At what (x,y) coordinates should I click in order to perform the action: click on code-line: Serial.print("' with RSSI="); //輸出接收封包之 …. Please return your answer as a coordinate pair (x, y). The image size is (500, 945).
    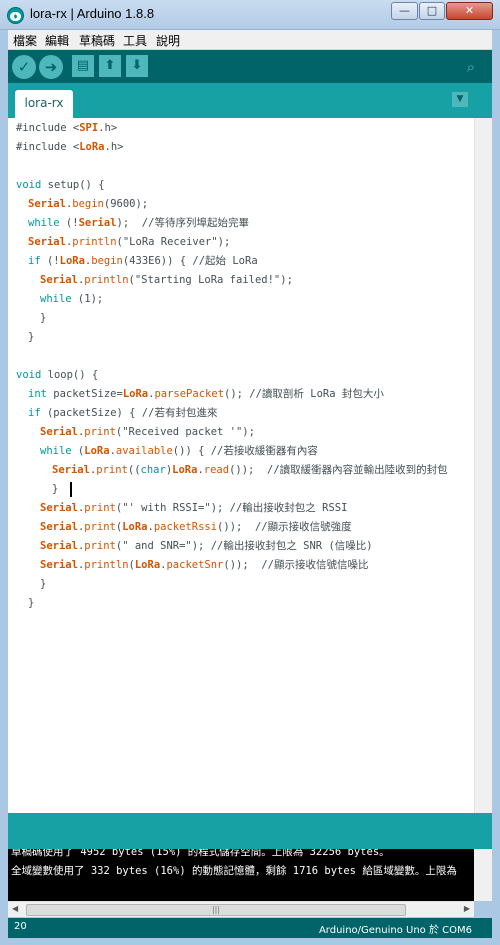
    Looking at the image, I should click on (194, 508).